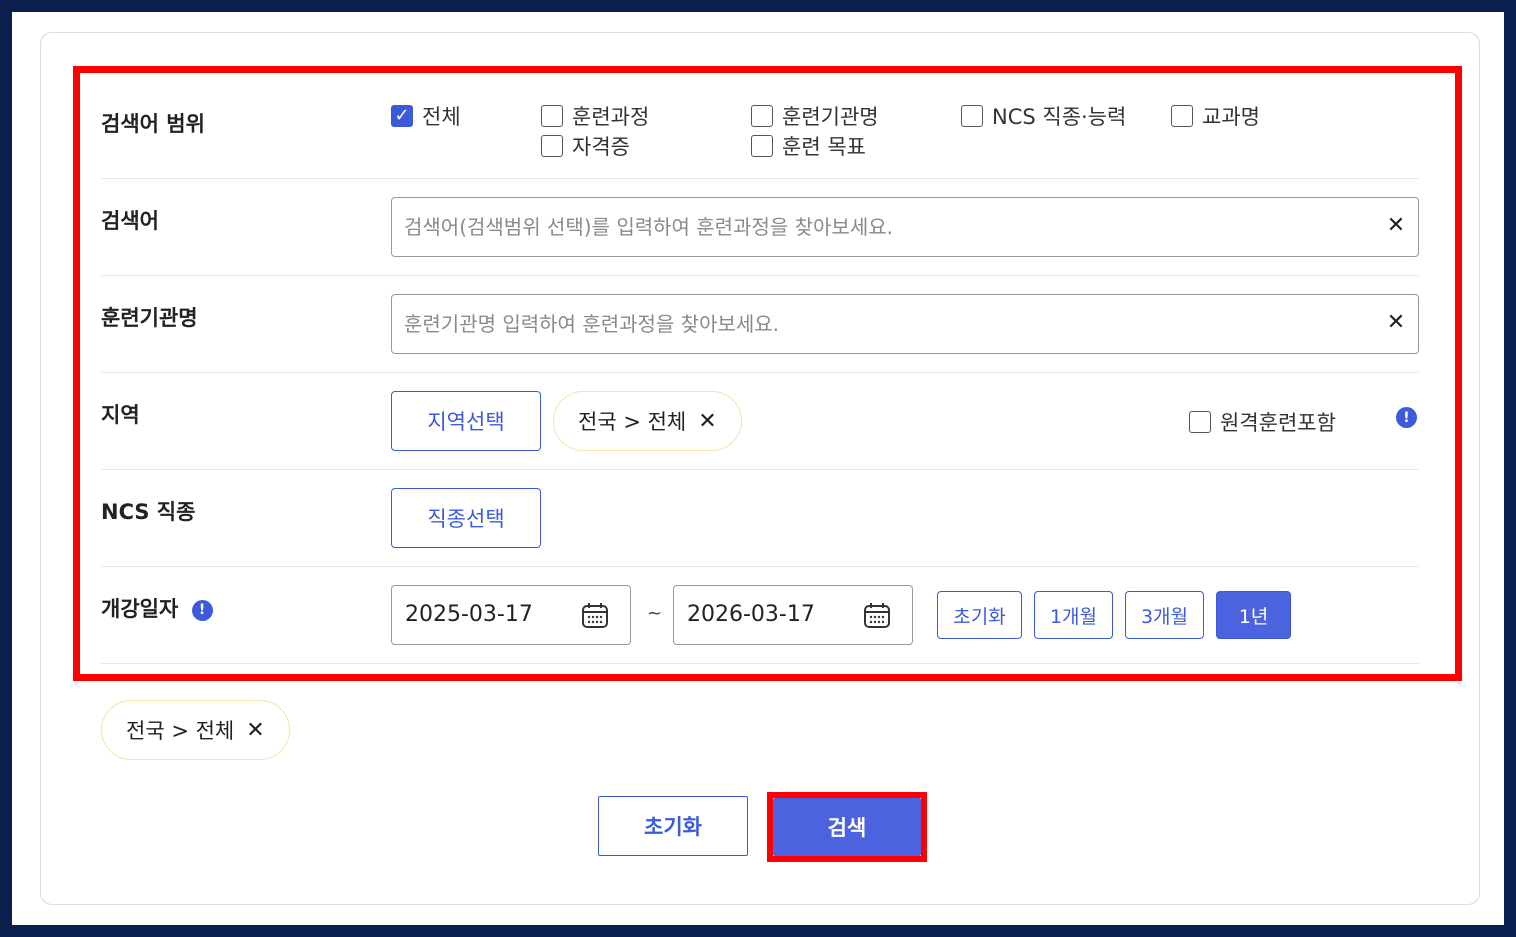 The image size is (1516, 937). What do you see at coordinates (1231, 117) in the screenshot?
I see `scope-option-label: 교과명` at bounding box center [1231, 117].